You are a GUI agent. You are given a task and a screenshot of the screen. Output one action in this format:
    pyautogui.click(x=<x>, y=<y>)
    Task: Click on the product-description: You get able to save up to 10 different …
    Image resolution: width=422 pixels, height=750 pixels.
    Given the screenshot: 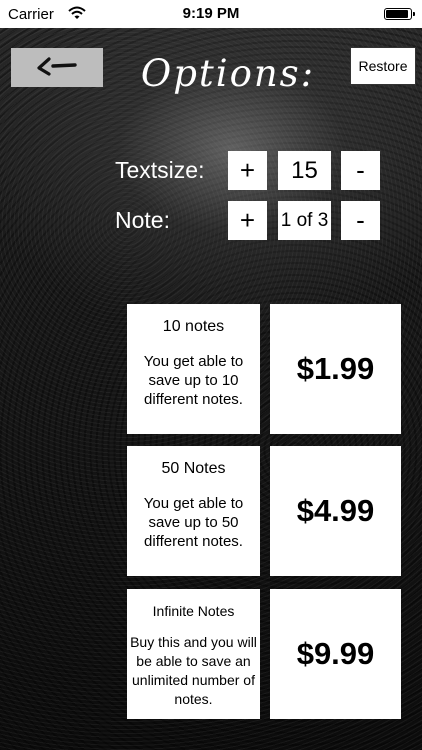 What is the action you would take?
    pyautogui.click(x=193, y=380)
    